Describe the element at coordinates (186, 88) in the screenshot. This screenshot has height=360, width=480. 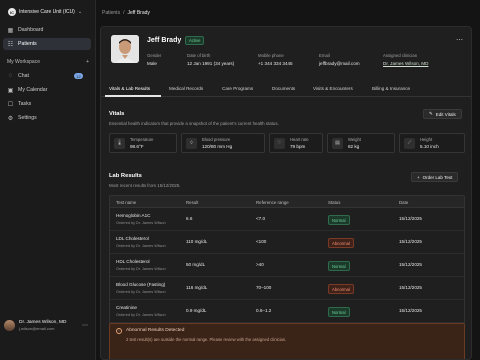
I see `tab-medical-records: Medical Records` at that location.